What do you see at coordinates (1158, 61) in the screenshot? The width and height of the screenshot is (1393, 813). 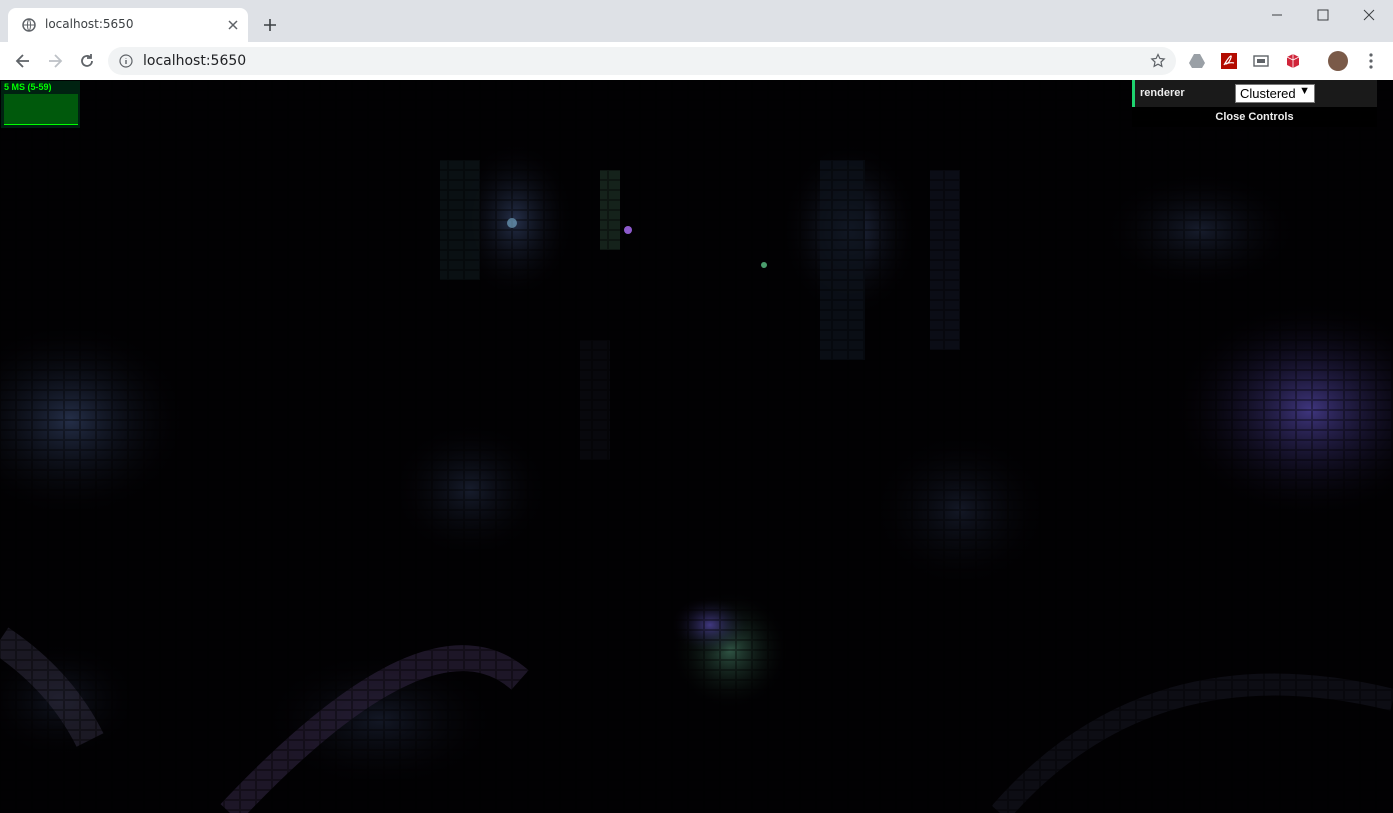 I see `bookmark-star-icon` at bounding box center [1158, 61].